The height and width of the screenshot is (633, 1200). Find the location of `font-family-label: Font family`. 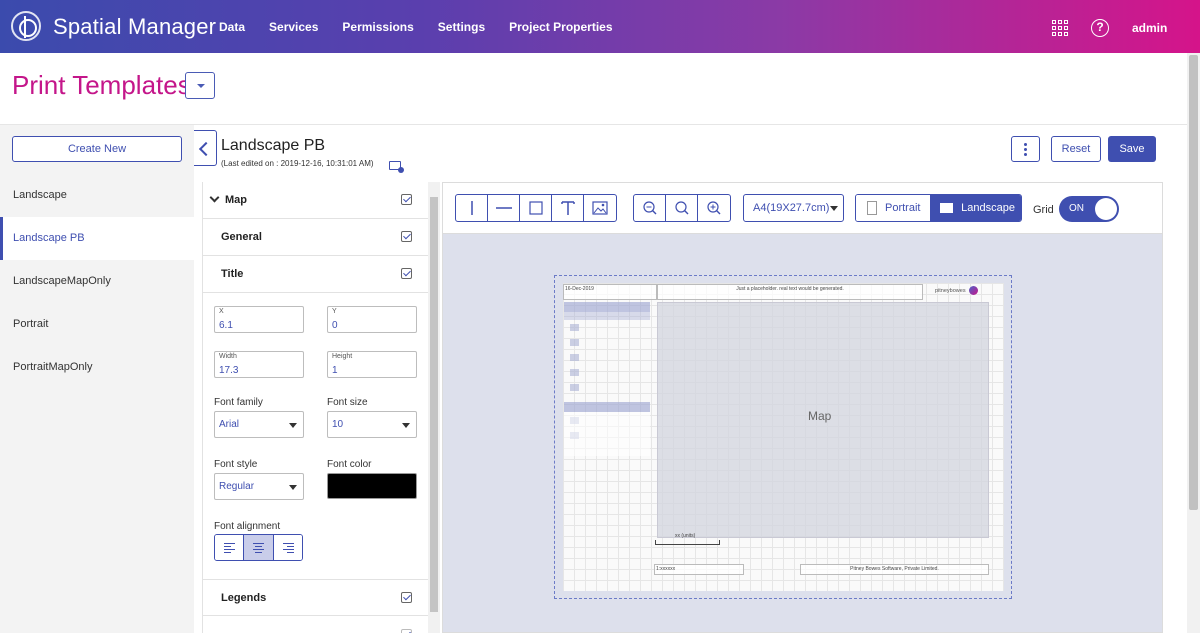

font-family-label: Font family is located at coordinates (238, 402).